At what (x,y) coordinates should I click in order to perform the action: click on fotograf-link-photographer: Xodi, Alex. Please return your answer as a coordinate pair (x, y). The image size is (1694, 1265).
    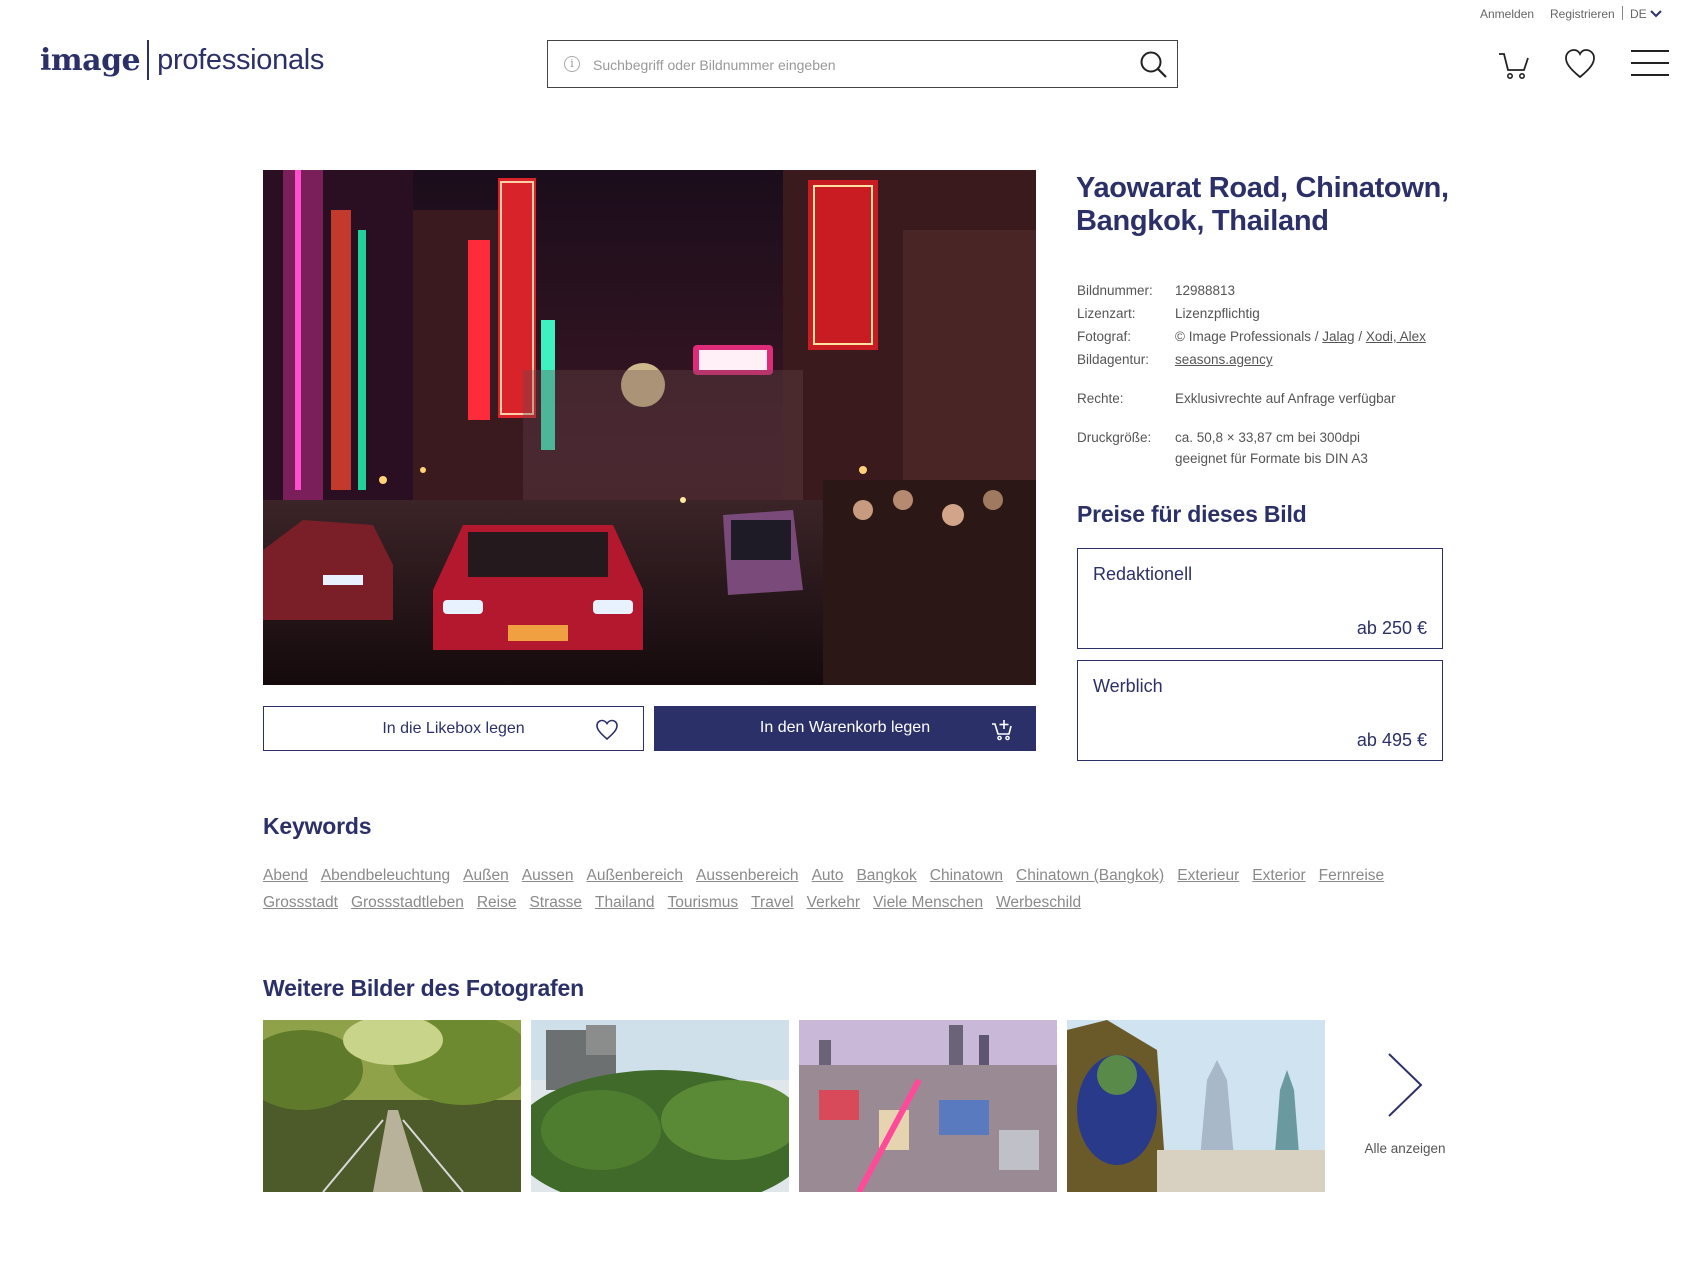
    Looking at the image, I should click on (1396, 336).